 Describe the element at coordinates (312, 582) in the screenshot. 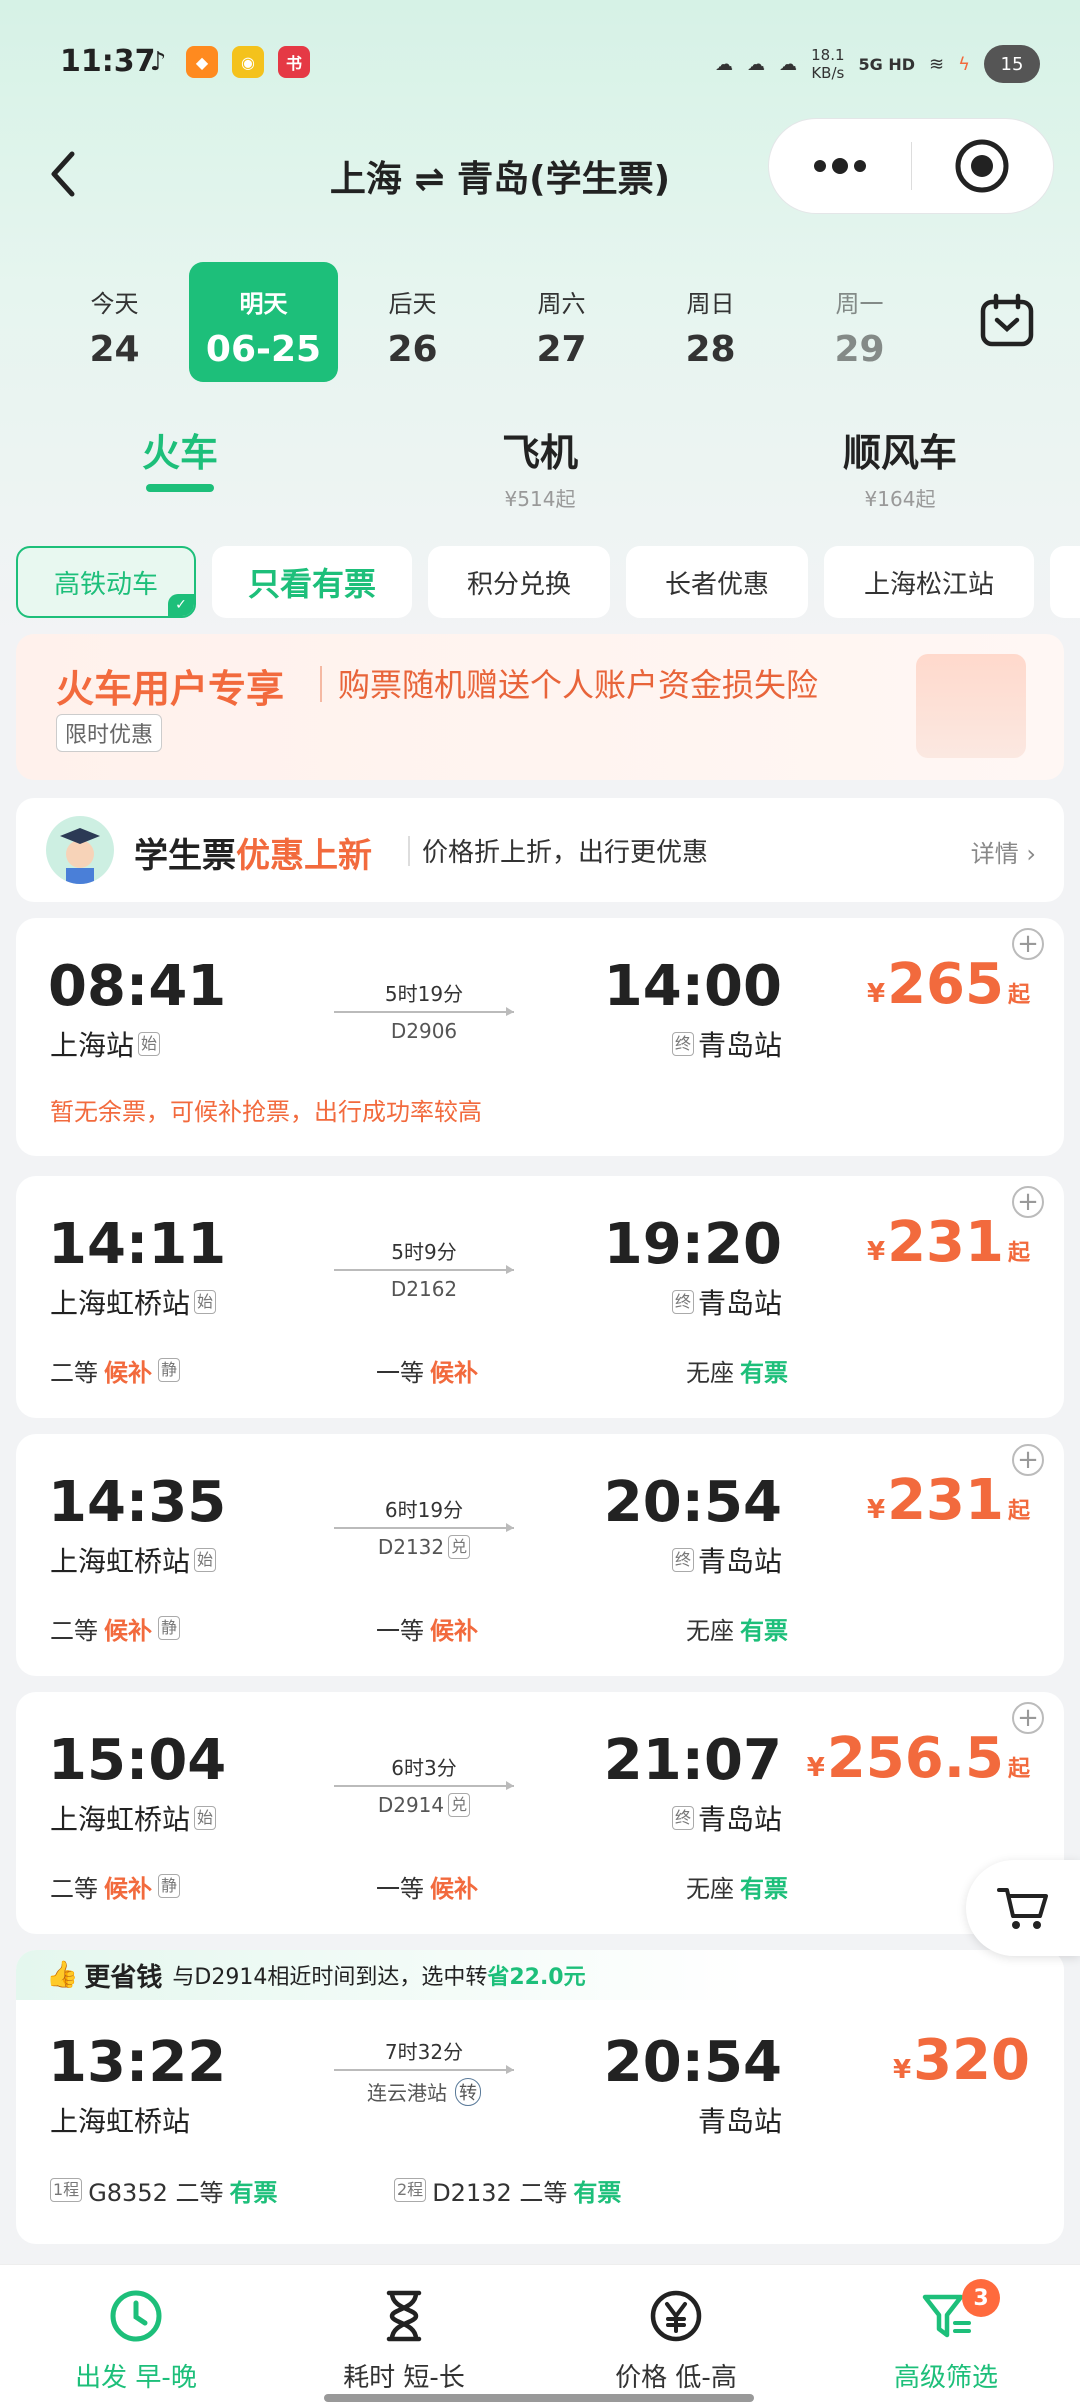

I see `chip-available-only: 只看有票` at that location.